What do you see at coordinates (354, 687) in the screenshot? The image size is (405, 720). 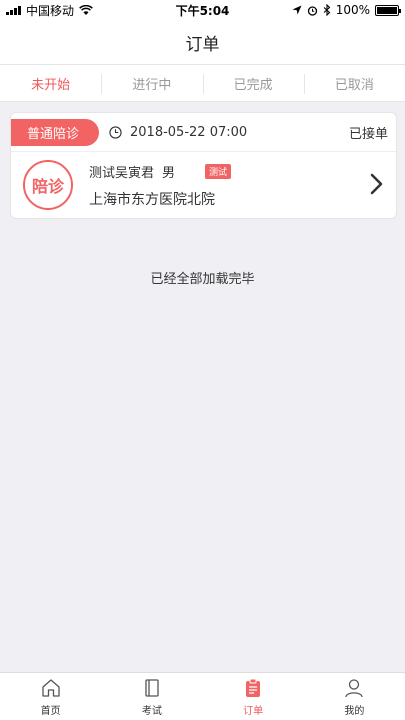 I see `person-icon` at bounding box center [354, 687].